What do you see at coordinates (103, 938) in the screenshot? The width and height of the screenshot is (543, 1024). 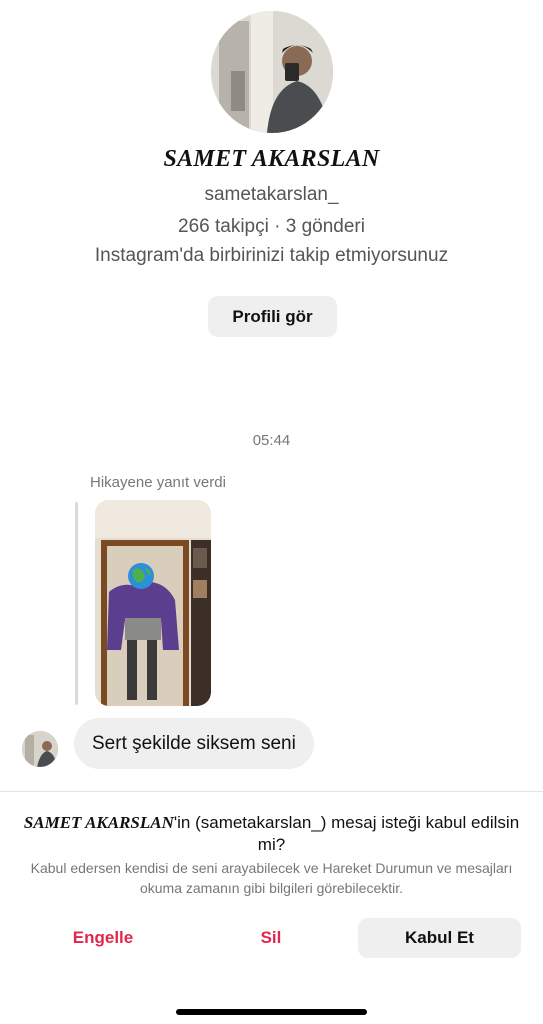 I see `block-button: Engelle` at bounding box center [103, 938].